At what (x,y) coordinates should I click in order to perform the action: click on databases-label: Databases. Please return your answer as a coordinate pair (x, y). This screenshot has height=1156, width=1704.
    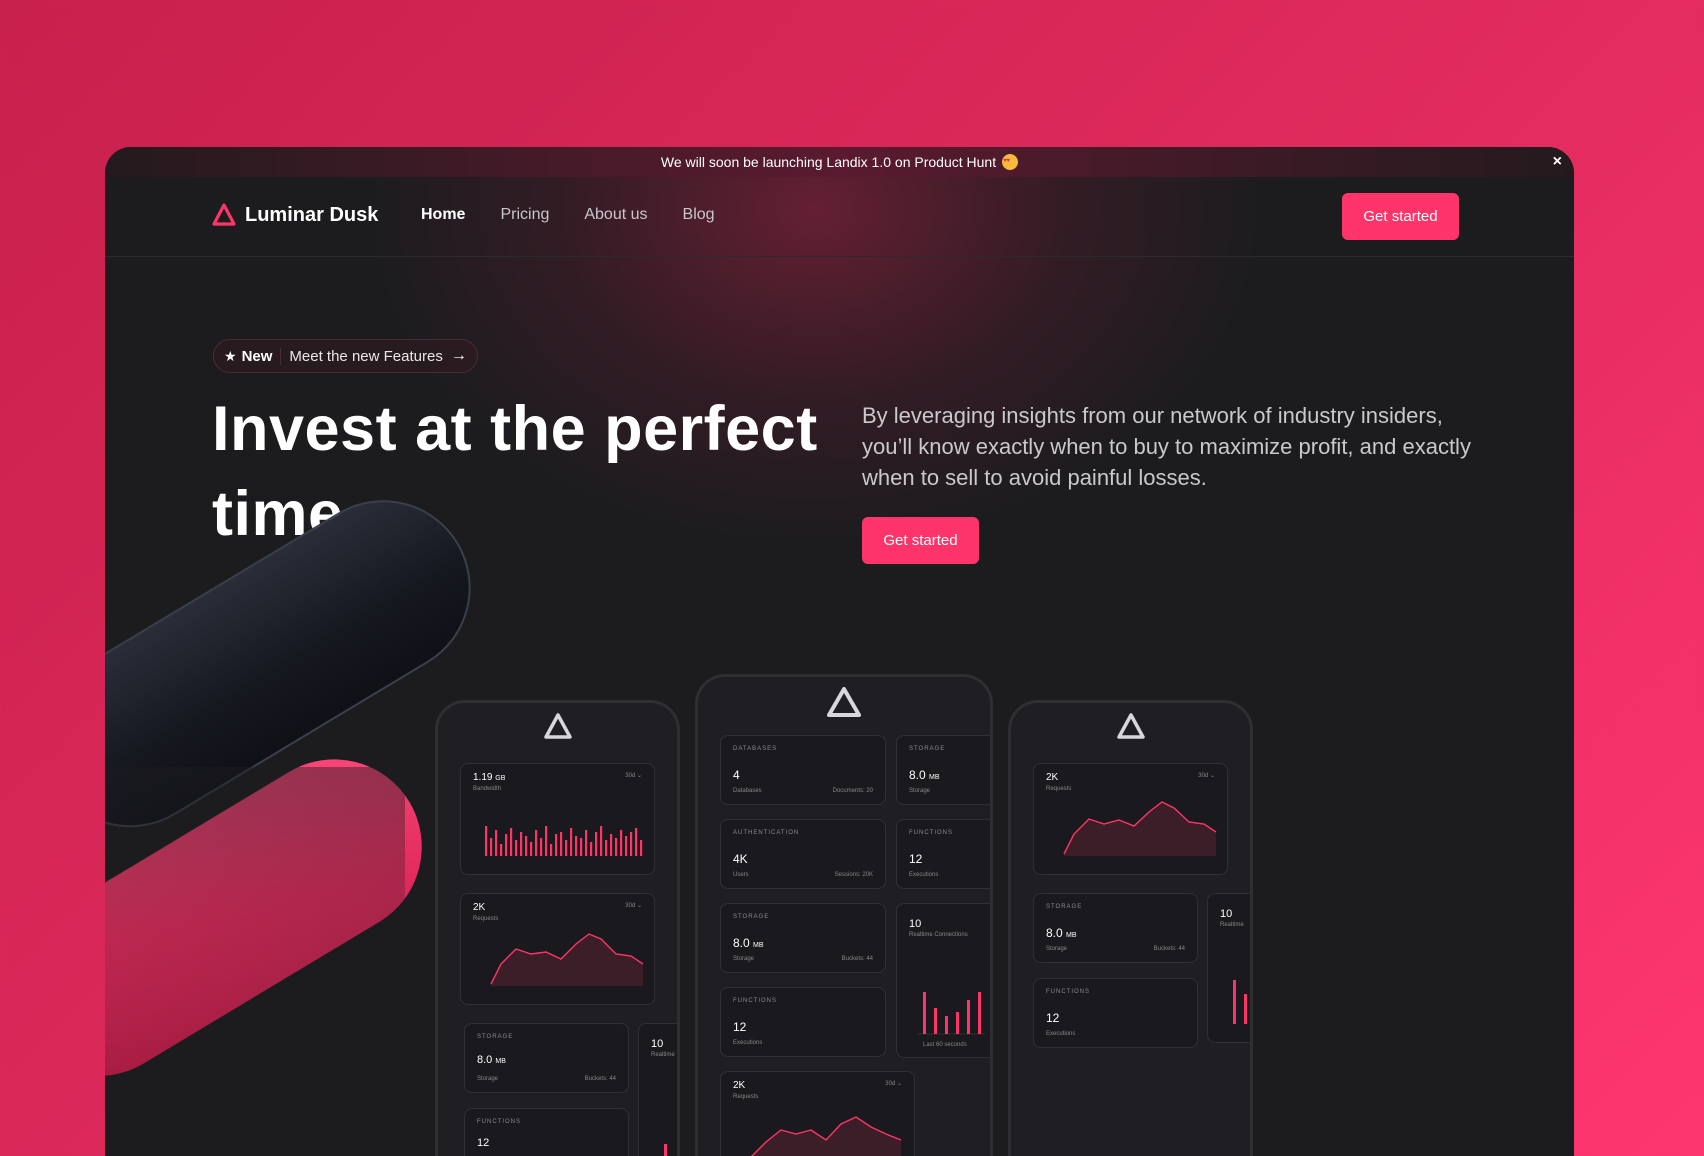
    Looking at the image, I should click on (747, 791).